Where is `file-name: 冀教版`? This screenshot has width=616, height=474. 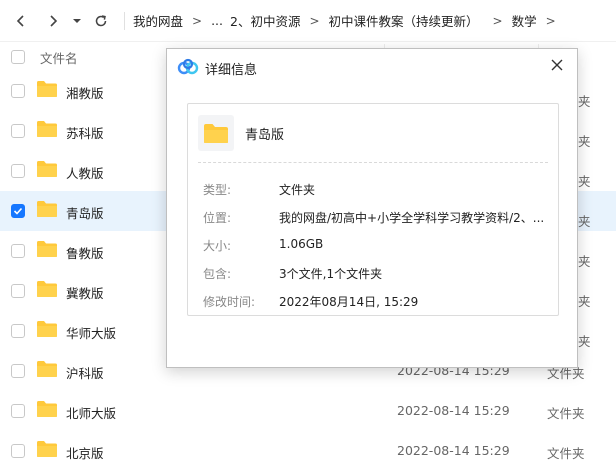 file-name: 冀教版 is located at coordinates (85, 292).